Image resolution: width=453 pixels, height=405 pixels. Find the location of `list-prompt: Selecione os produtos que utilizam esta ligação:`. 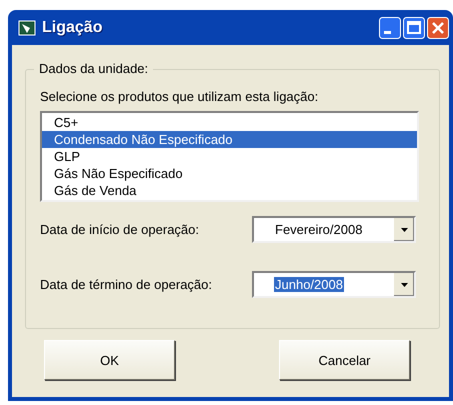

list-prompt: Selecione os produtos que utilizam esta ligação: is located at coordinates (180, 96).